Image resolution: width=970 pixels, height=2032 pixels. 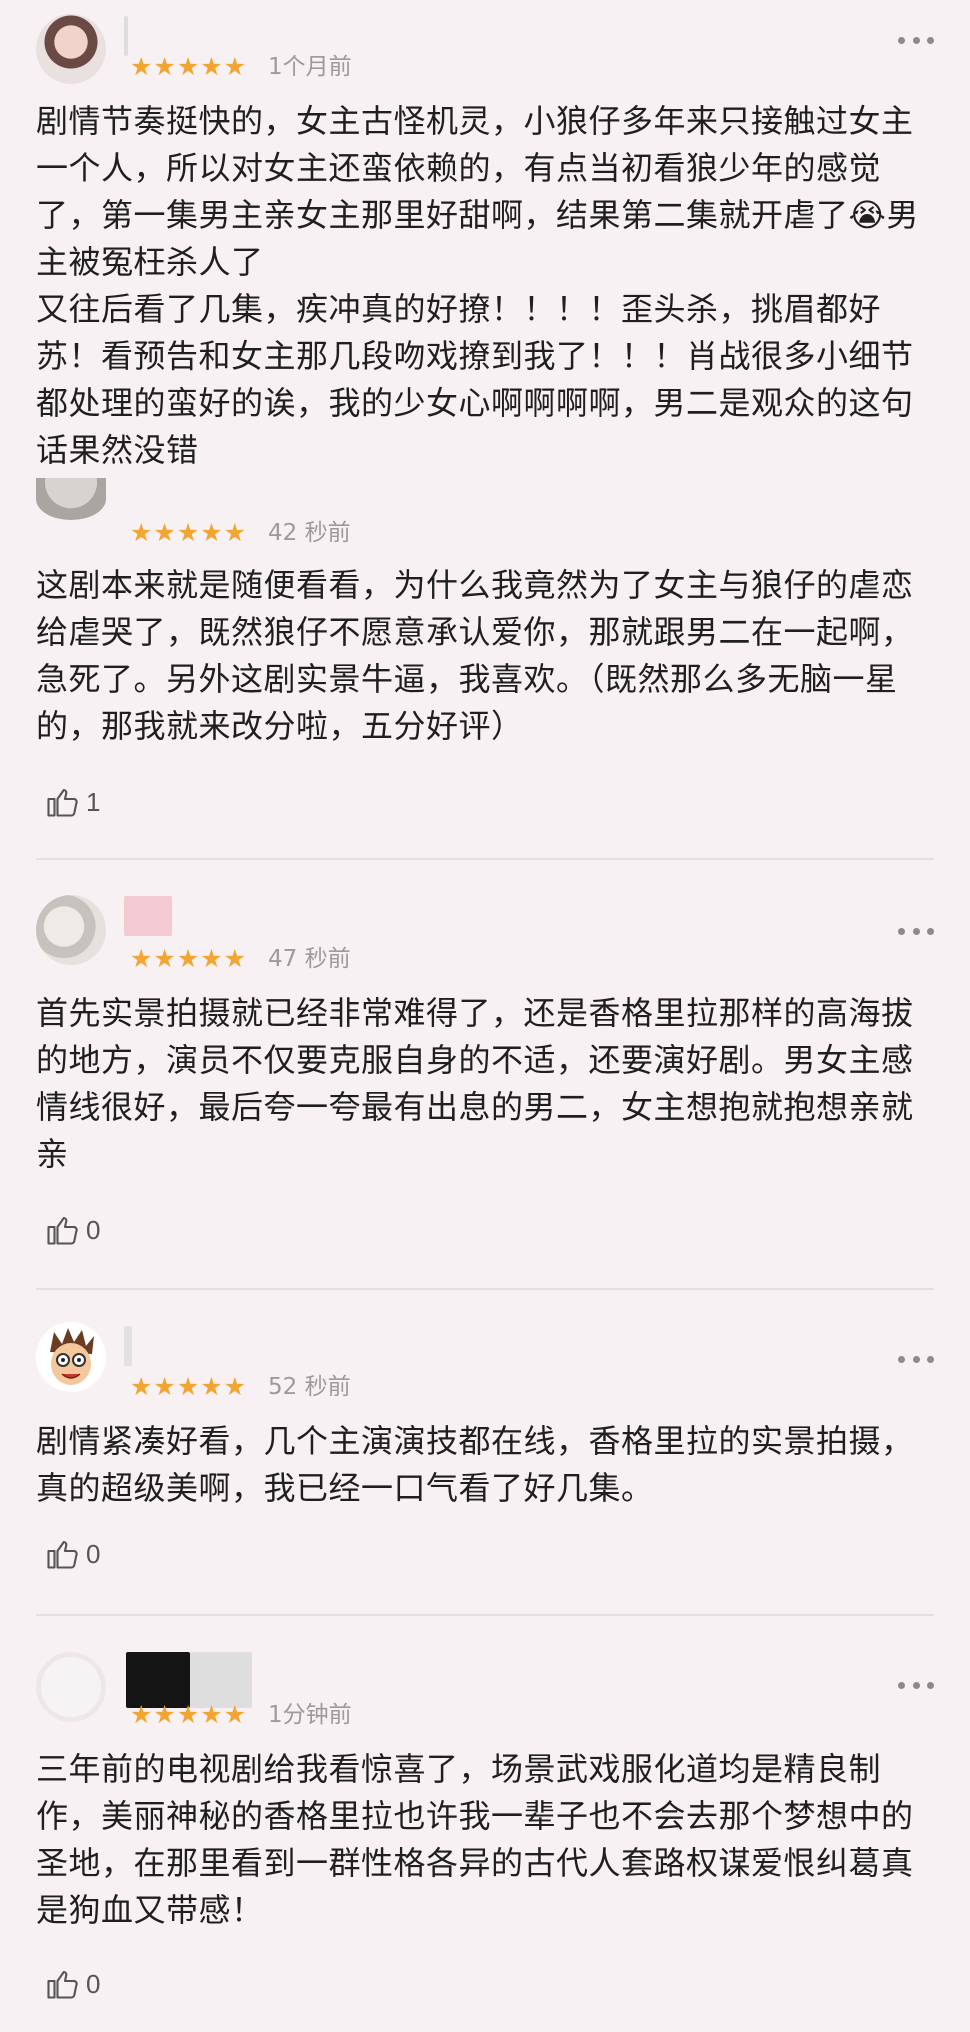 I want to click on cartoon-avatar-icon, so click(x=72, y=1356).